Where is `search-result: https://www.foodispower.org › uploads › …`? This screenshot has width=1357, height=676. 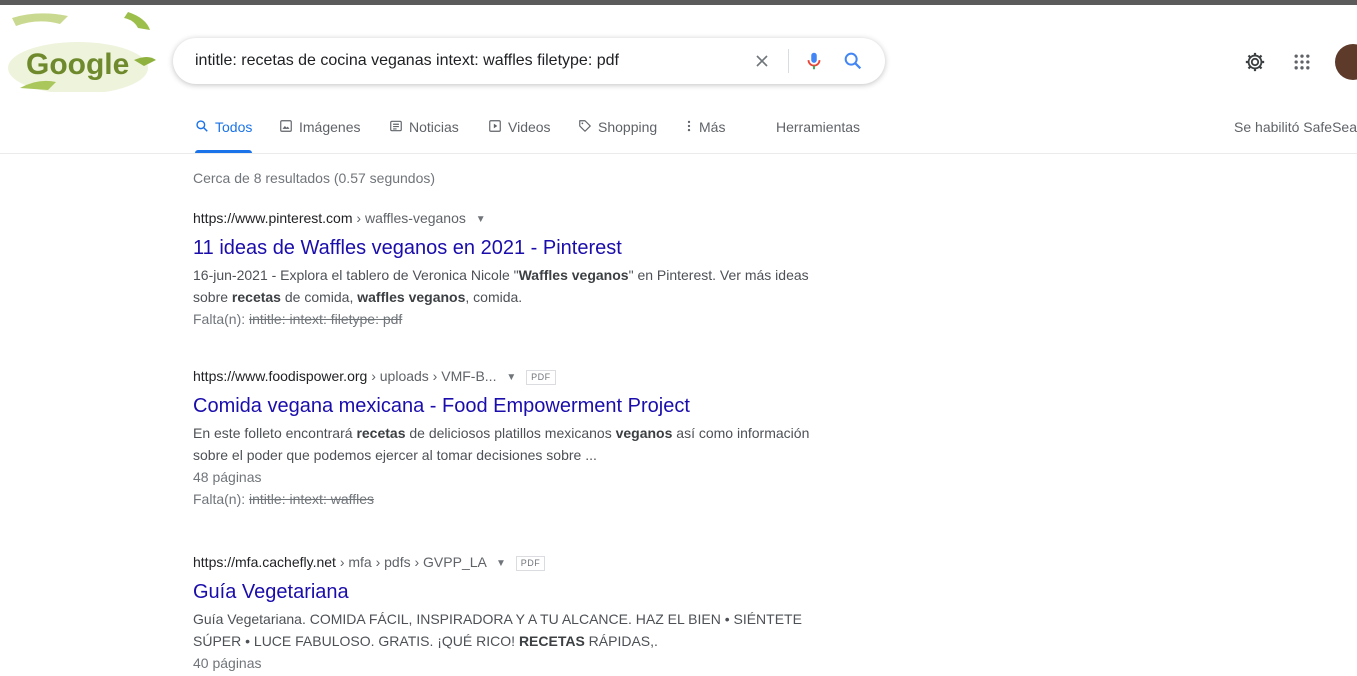
search-result: https://www.foodispower.org › uploads › … is located at coordinates (513, 438).